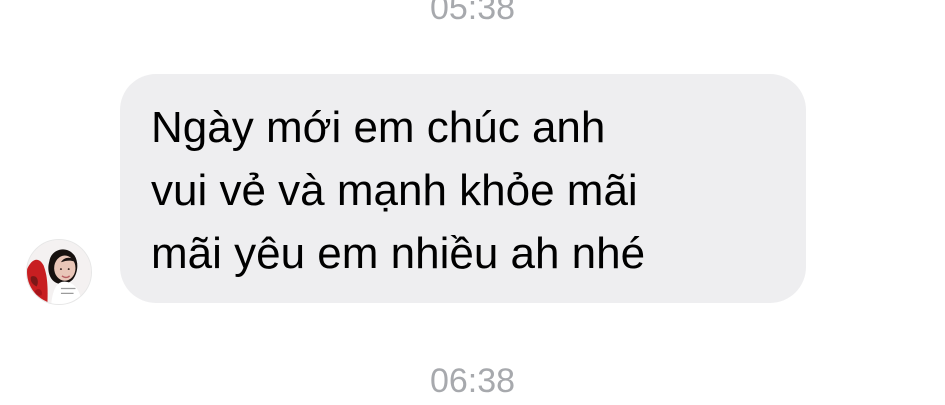  I want to click on profile-photo-icon, so click(59, 272).